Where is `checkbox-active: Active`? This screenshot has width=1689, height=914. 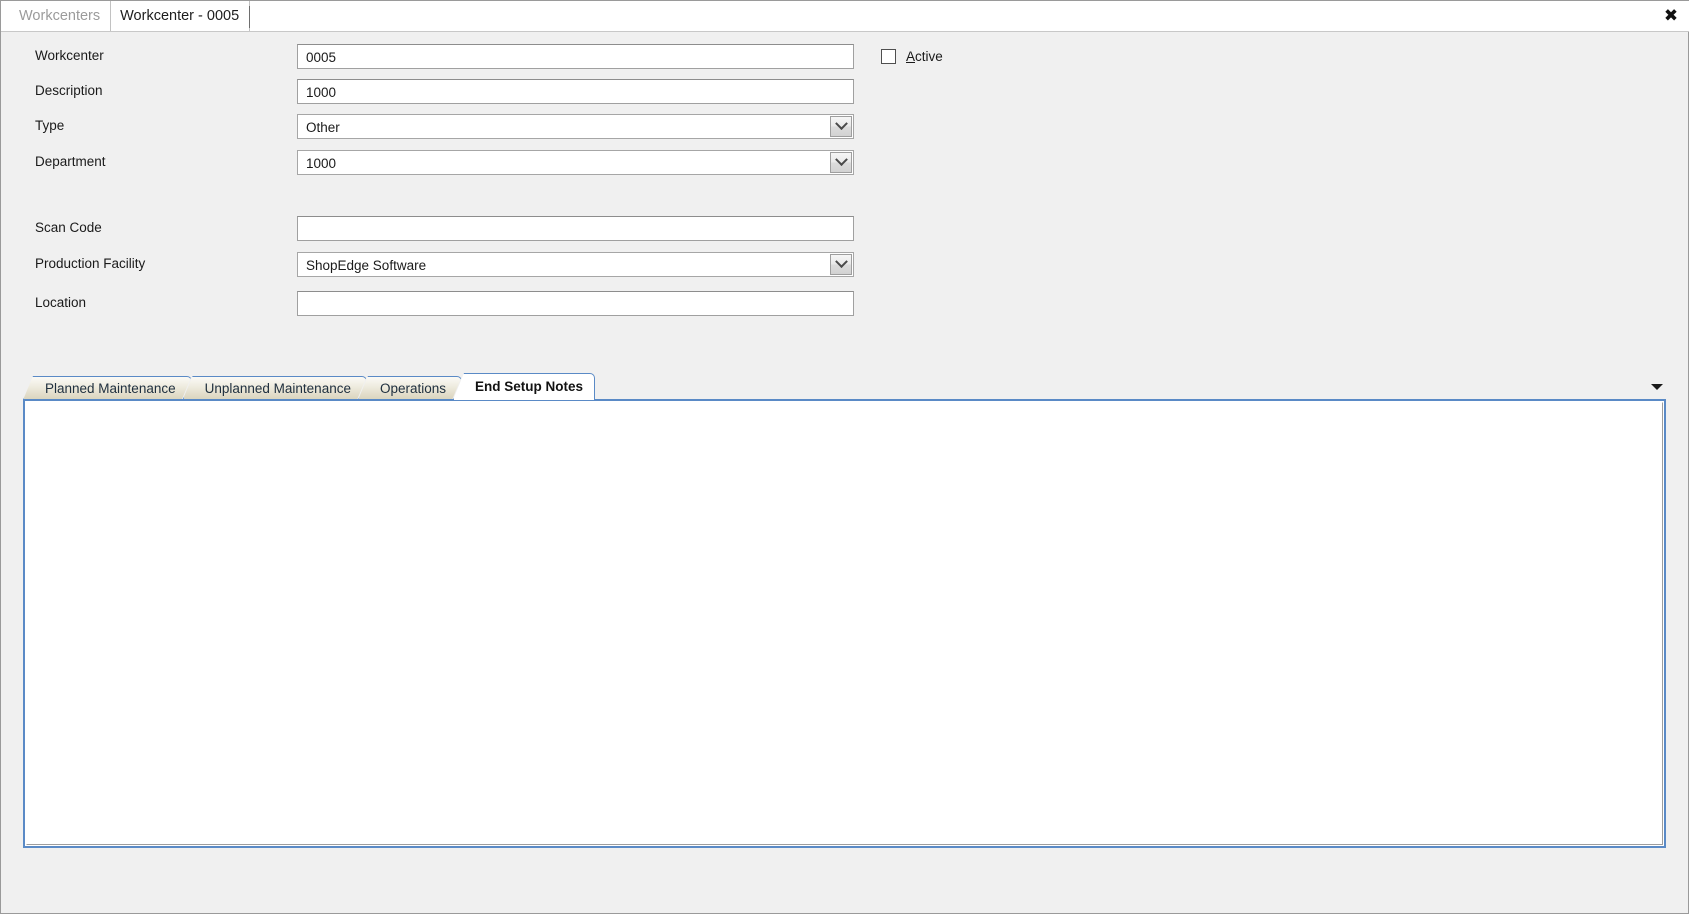 checkbox-active: Active is located at coordinates (912, 56).